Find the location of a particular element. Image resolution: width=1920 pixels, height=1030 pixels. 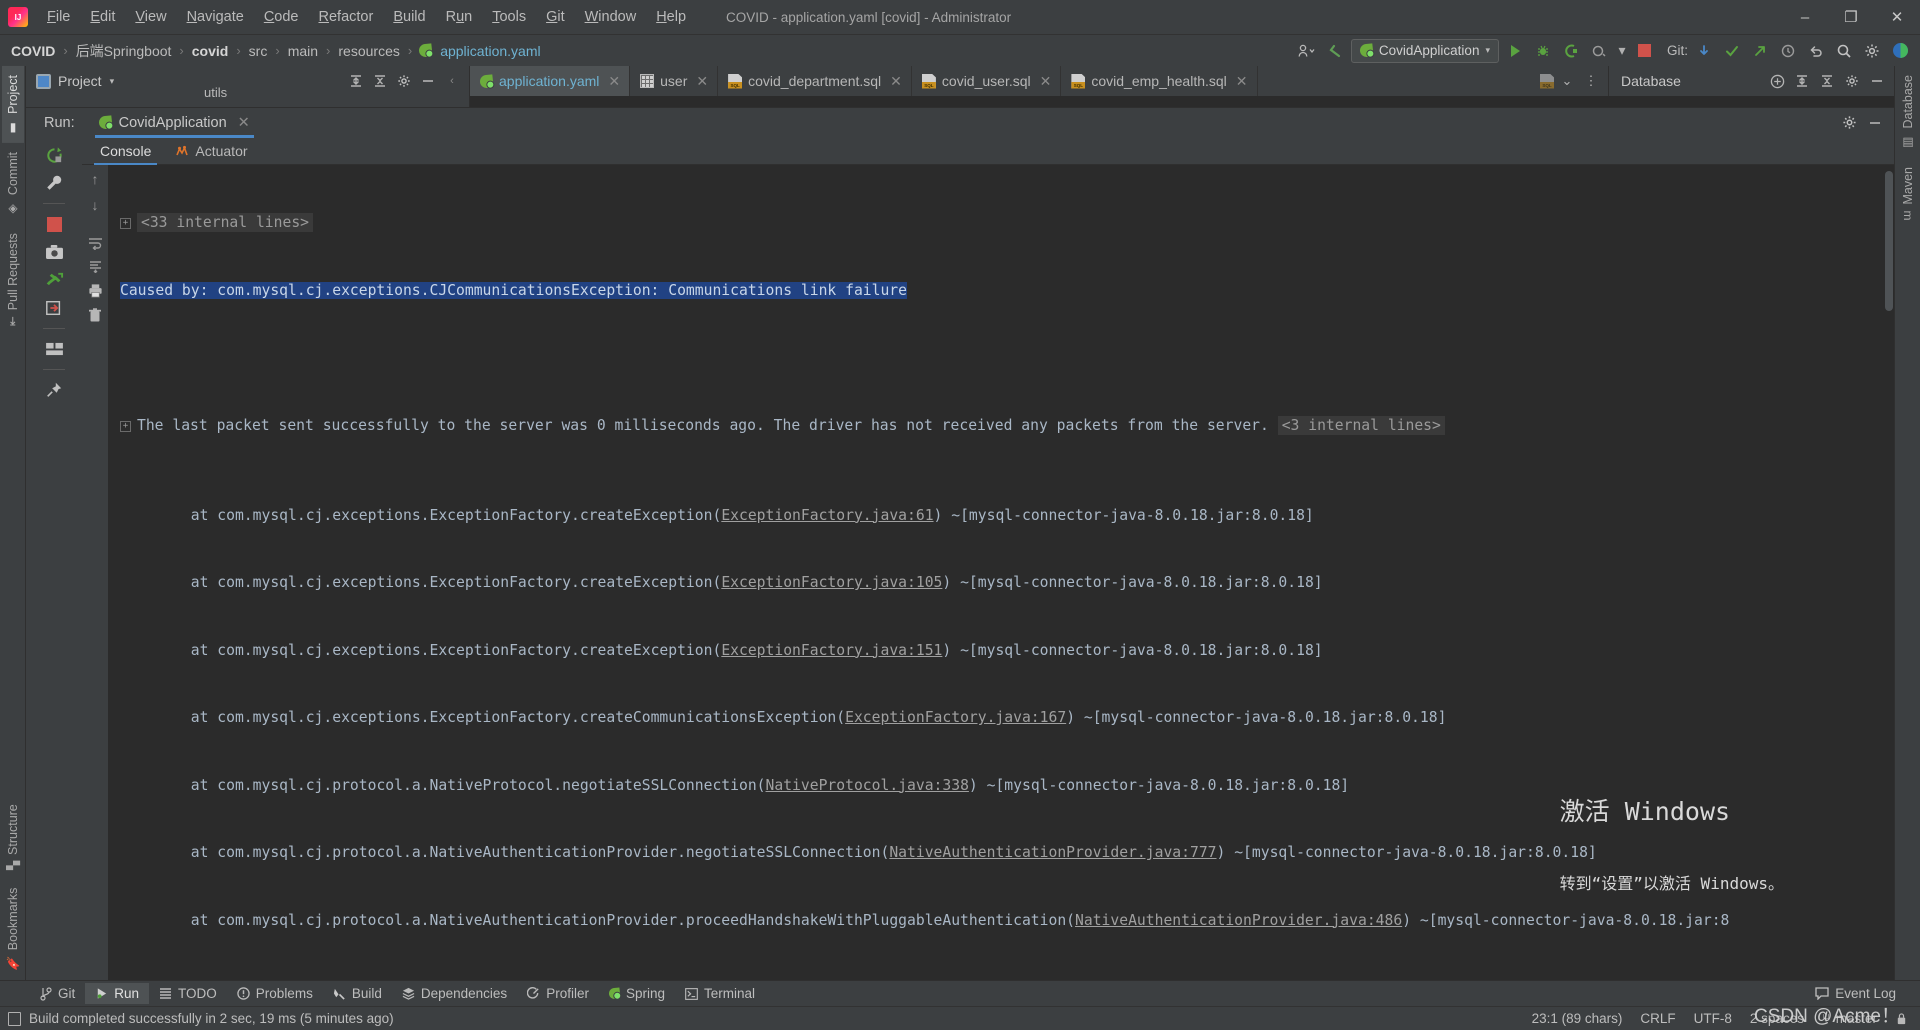

sidebar-item-maven: m Maven is located at coordinates (1908, 194).